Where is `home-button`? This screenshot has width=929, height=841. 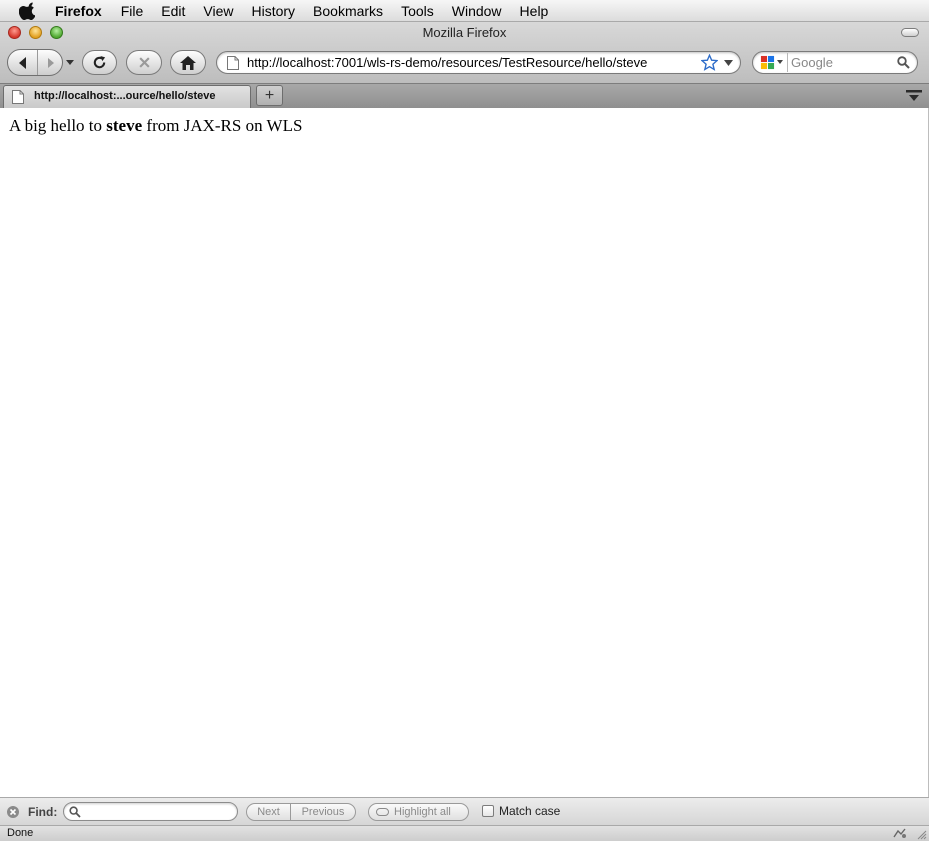 home-button is located at coordinates (188, 62).